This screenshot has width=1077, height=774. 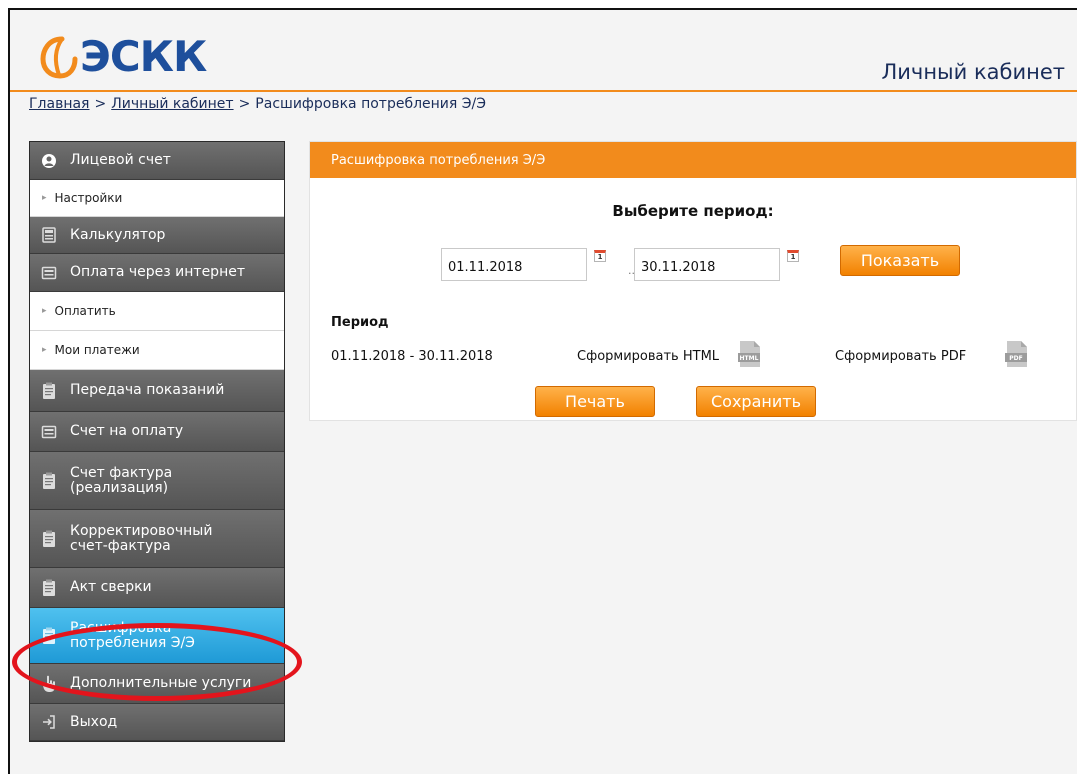 I want to click on generate-pdf-link: Сформировать PDF, so click(x=900, y=356).